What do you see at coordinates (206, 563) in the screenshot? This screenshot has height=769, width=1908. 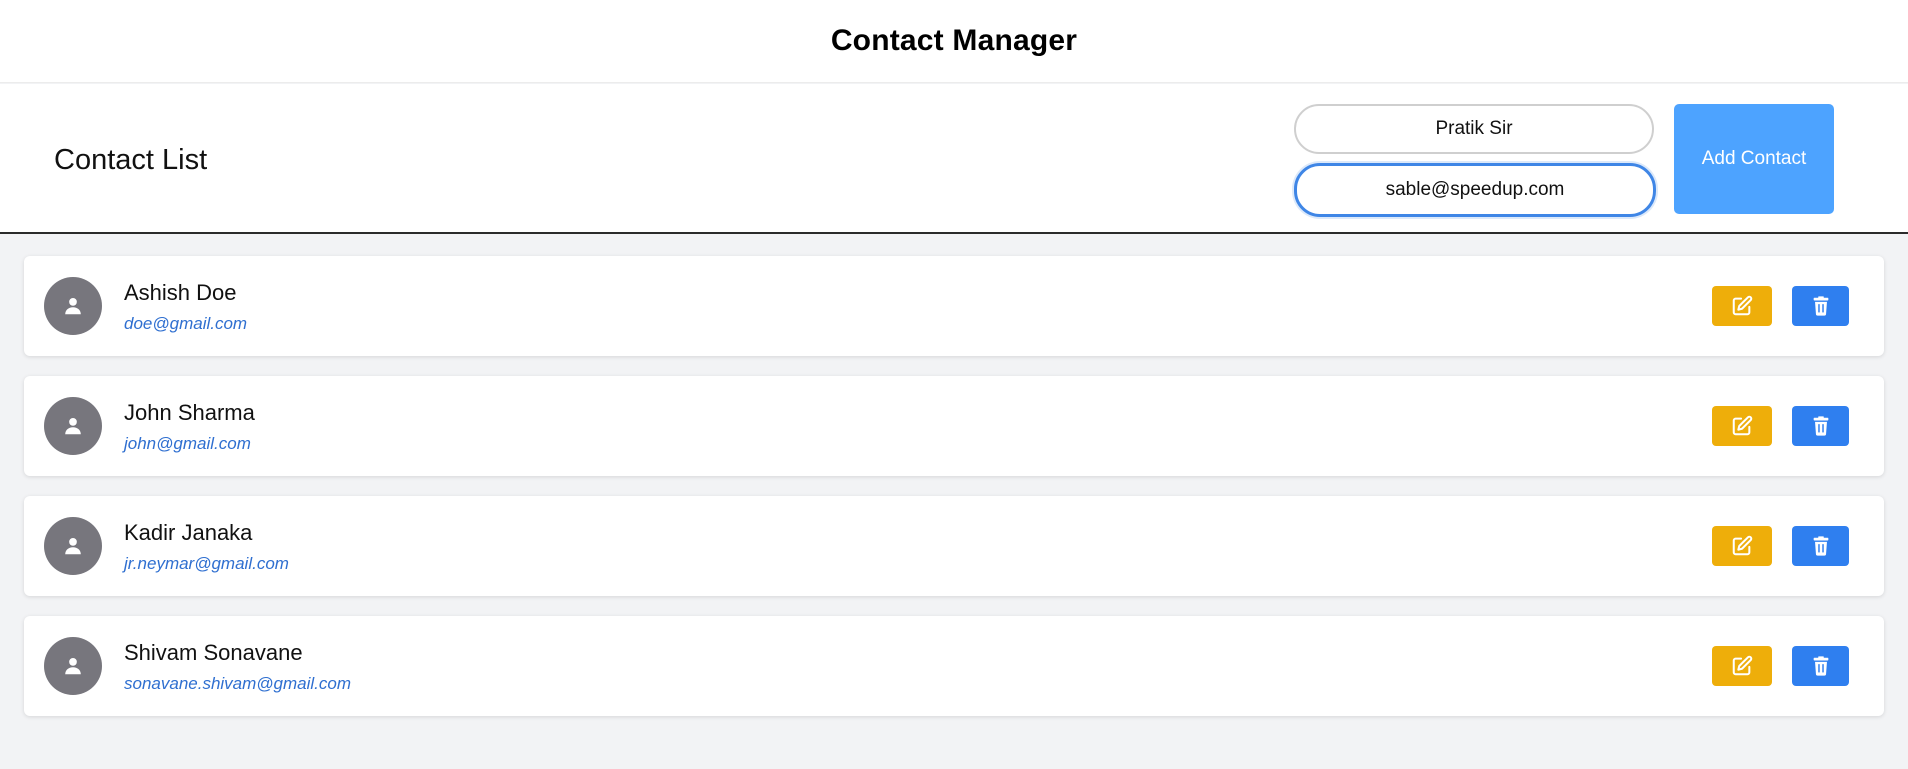 I see `contact-email: jr.neymar@gmail.com` at bounding box center [206, 563].